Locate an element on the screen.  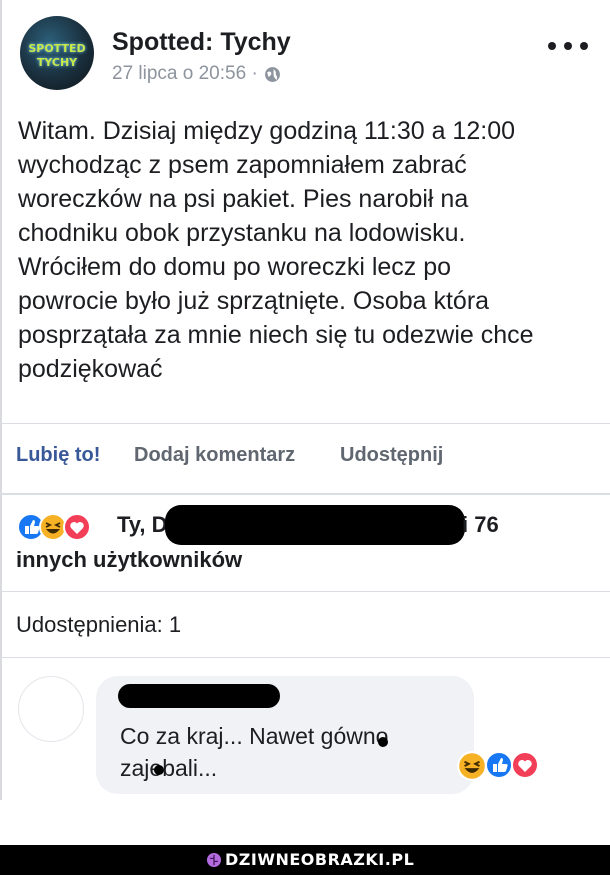
post-text-line: chodniku obok przystanku na lodowisku. is located at coordinates (242, 233).